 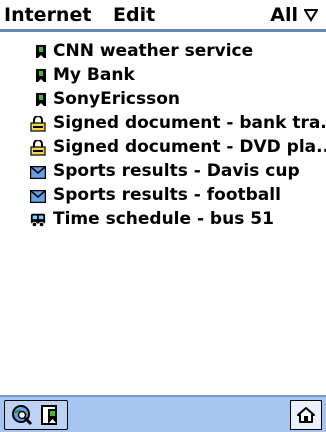 I want to click on list-item: SonyEricsson, so click(x=163, y=100).